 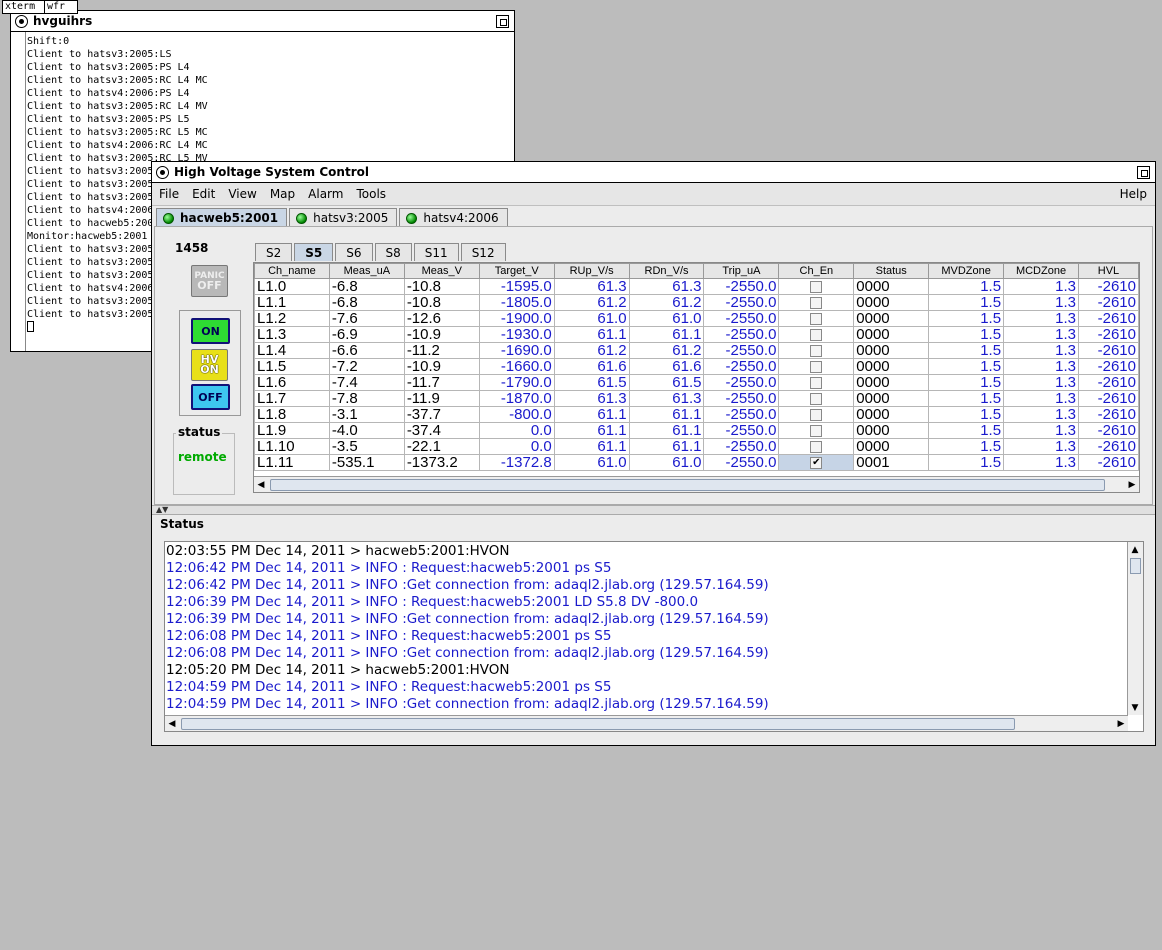 What do you see at coordinates (169, 194) in the screenshot?
I see `menu-file: File` at bounding box center [169, 194].